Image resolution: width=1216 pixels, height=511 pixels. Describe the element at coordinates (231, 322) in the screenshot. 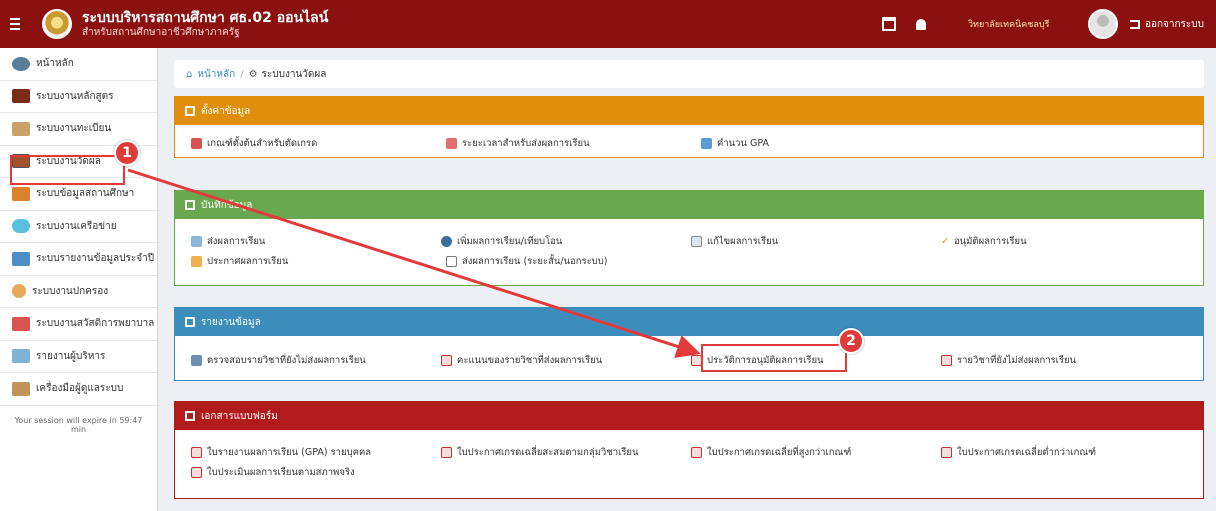

I see `reports-panel-title: รายงานข้อมูล` at that location.